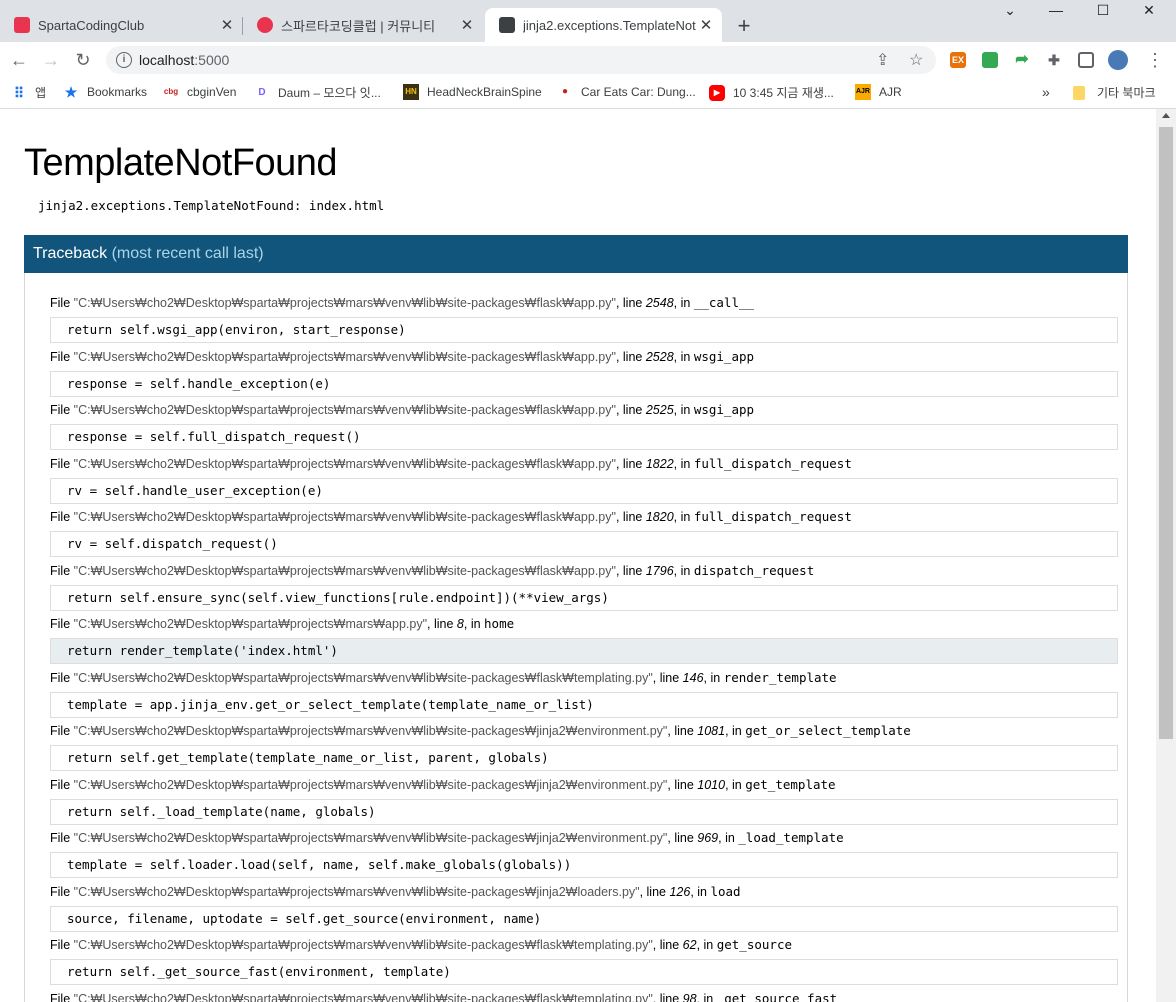  What do you see at coordinates (584, 383) in the screenshot?
I see `frame-source-line: response = self.handle_exception(e)` at bounding box center [584, 383].